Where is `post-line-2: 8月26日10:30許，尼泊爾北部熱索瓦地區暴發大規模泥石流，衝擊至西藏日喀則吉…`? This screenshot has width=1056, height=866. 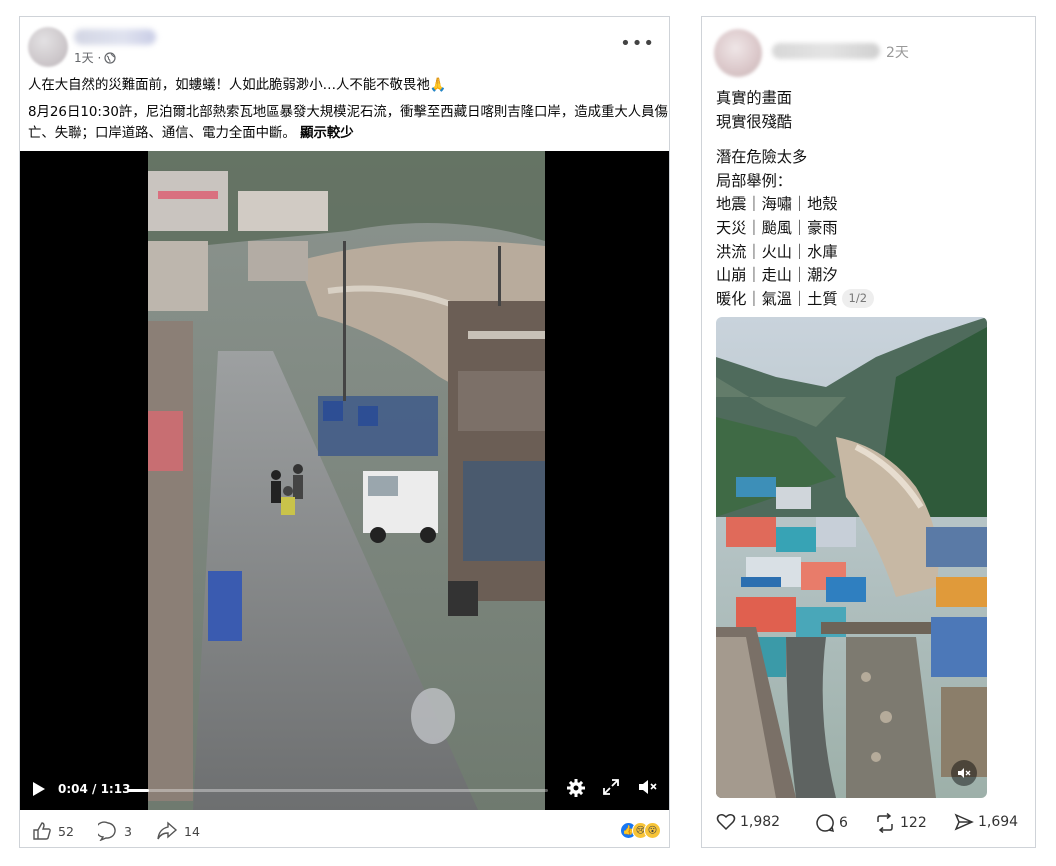
post-line-2: 8月26日10:30許，尼泊爾北部熱索瓦地區暴發大規模泥石流，衝擊至西藏日喀則吉… is located at coordinates (348, 123).